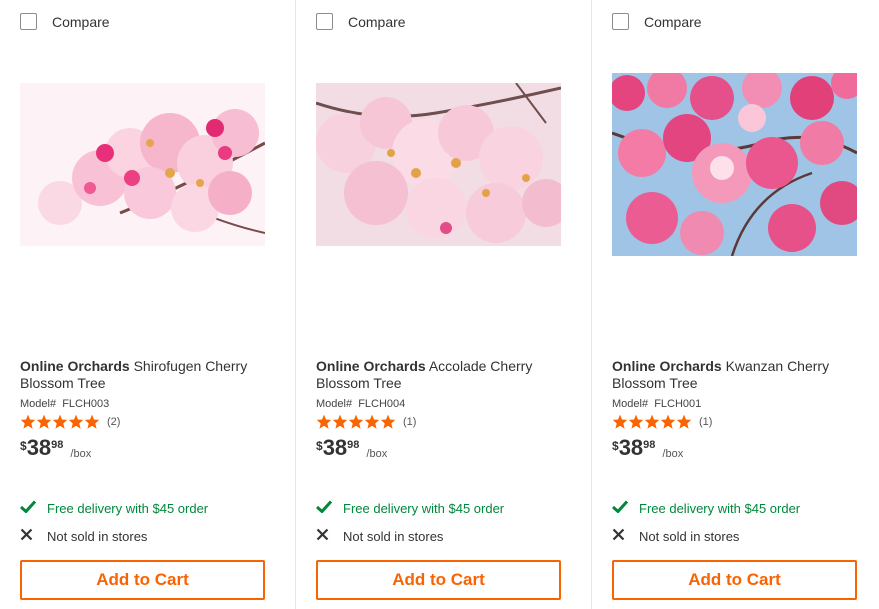  I want to click on model-number: Model# FLCH003, so click(64, 404).